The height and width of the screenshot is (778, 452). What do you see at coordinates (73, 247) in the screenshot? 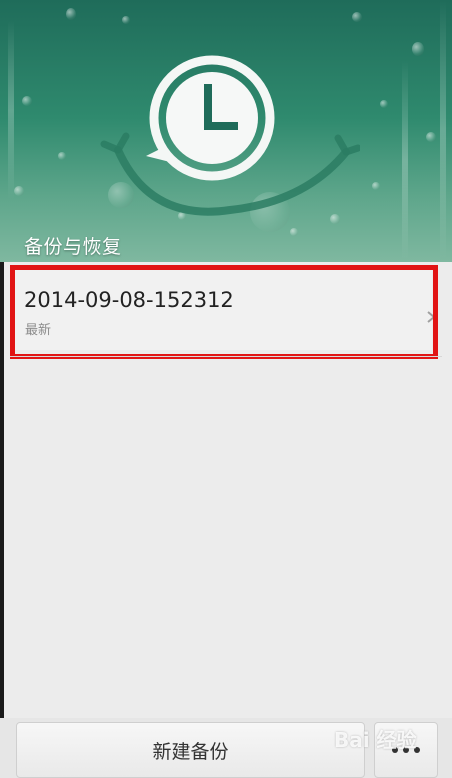
I see `page-title: 备份与恢复` at bounding box center [73, 247].